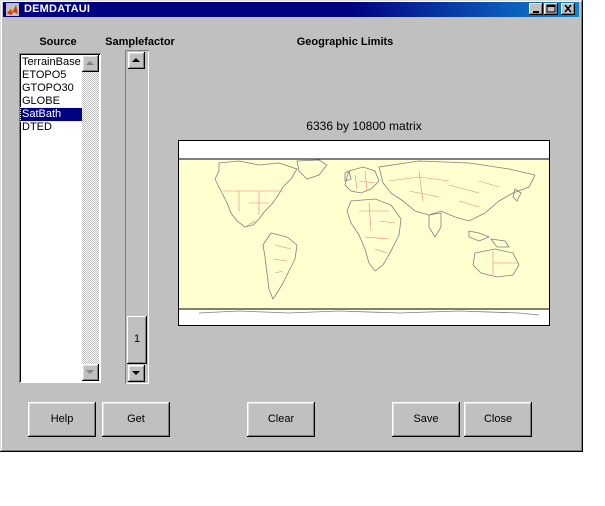 This screenshot has width=605, height=506. I want to click on list-item-gtopo30: GTOPO30, so click(52, 88).